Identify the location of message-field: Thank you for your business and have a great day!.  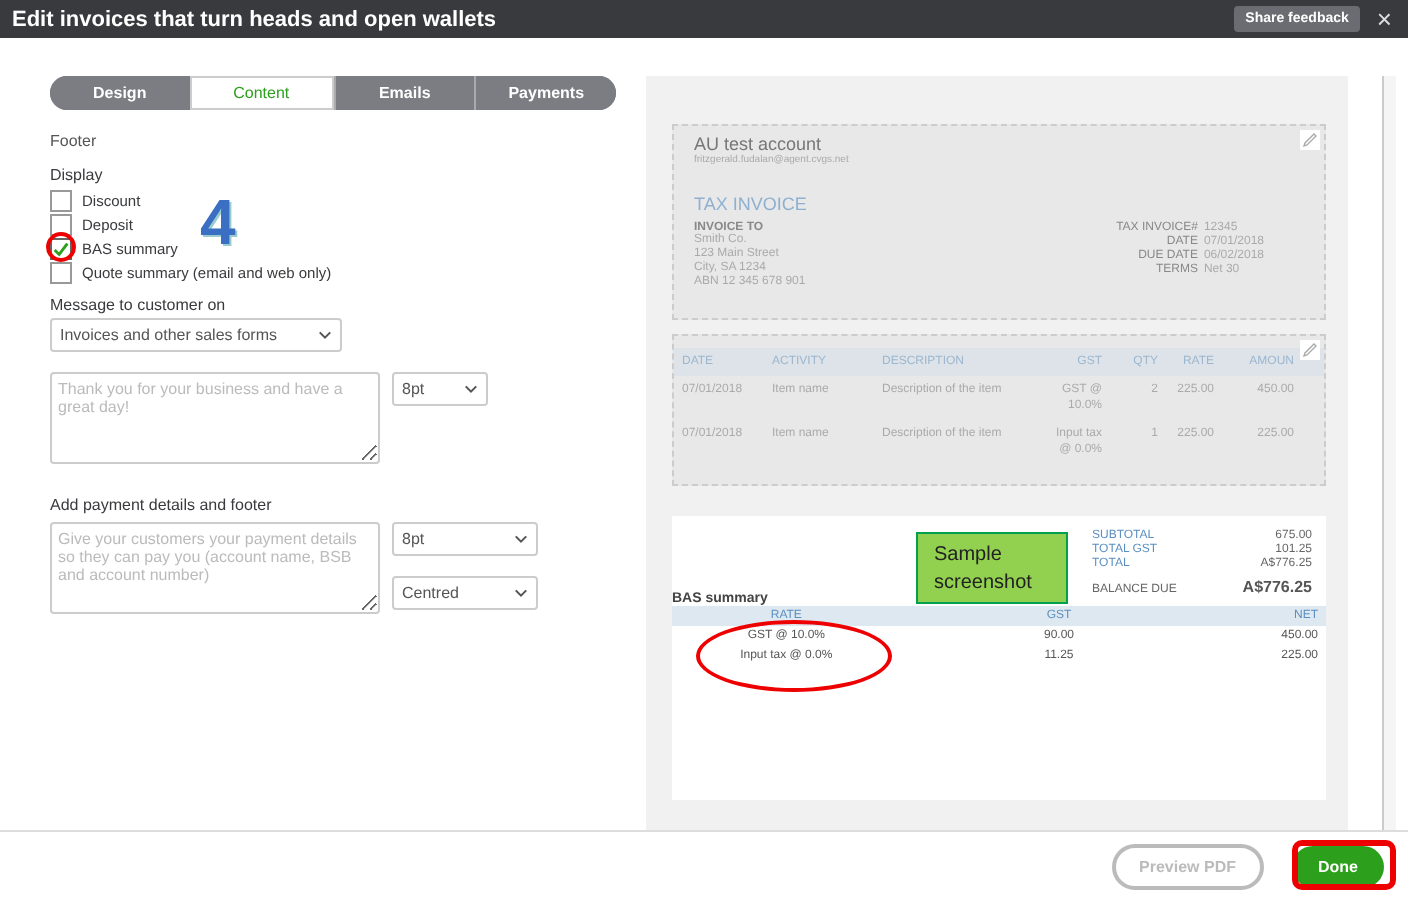
(215, 418).